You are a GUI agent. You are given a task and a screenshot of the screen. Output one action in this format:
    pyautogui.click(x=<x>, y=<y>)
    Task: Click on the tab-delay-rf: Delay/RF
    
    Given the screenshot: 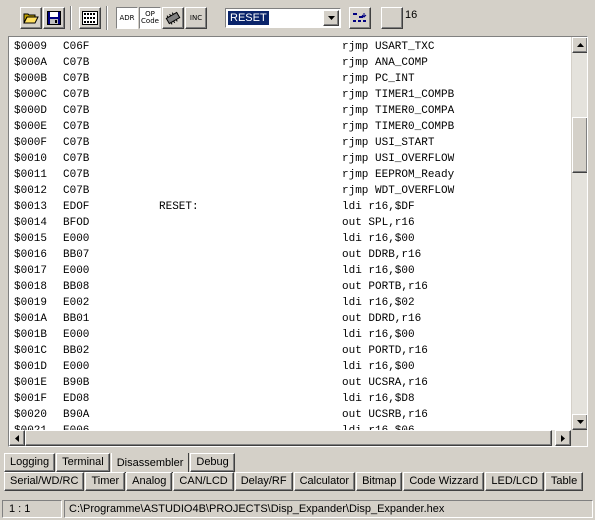 What is the action you would take?
    pyautogui.click(x=263, y=481)
    